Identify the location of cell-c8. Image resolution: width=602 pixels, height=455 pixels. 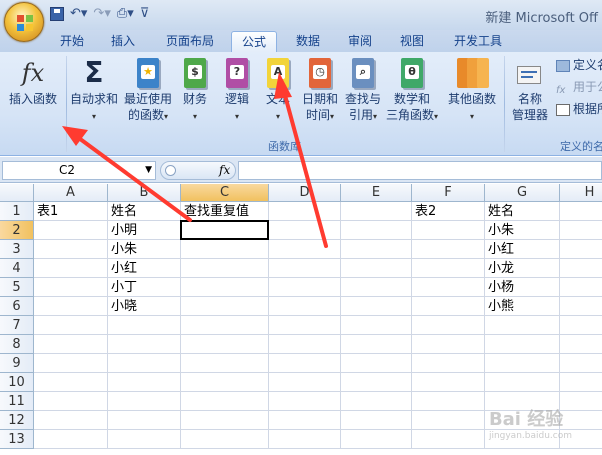
(225, 344).